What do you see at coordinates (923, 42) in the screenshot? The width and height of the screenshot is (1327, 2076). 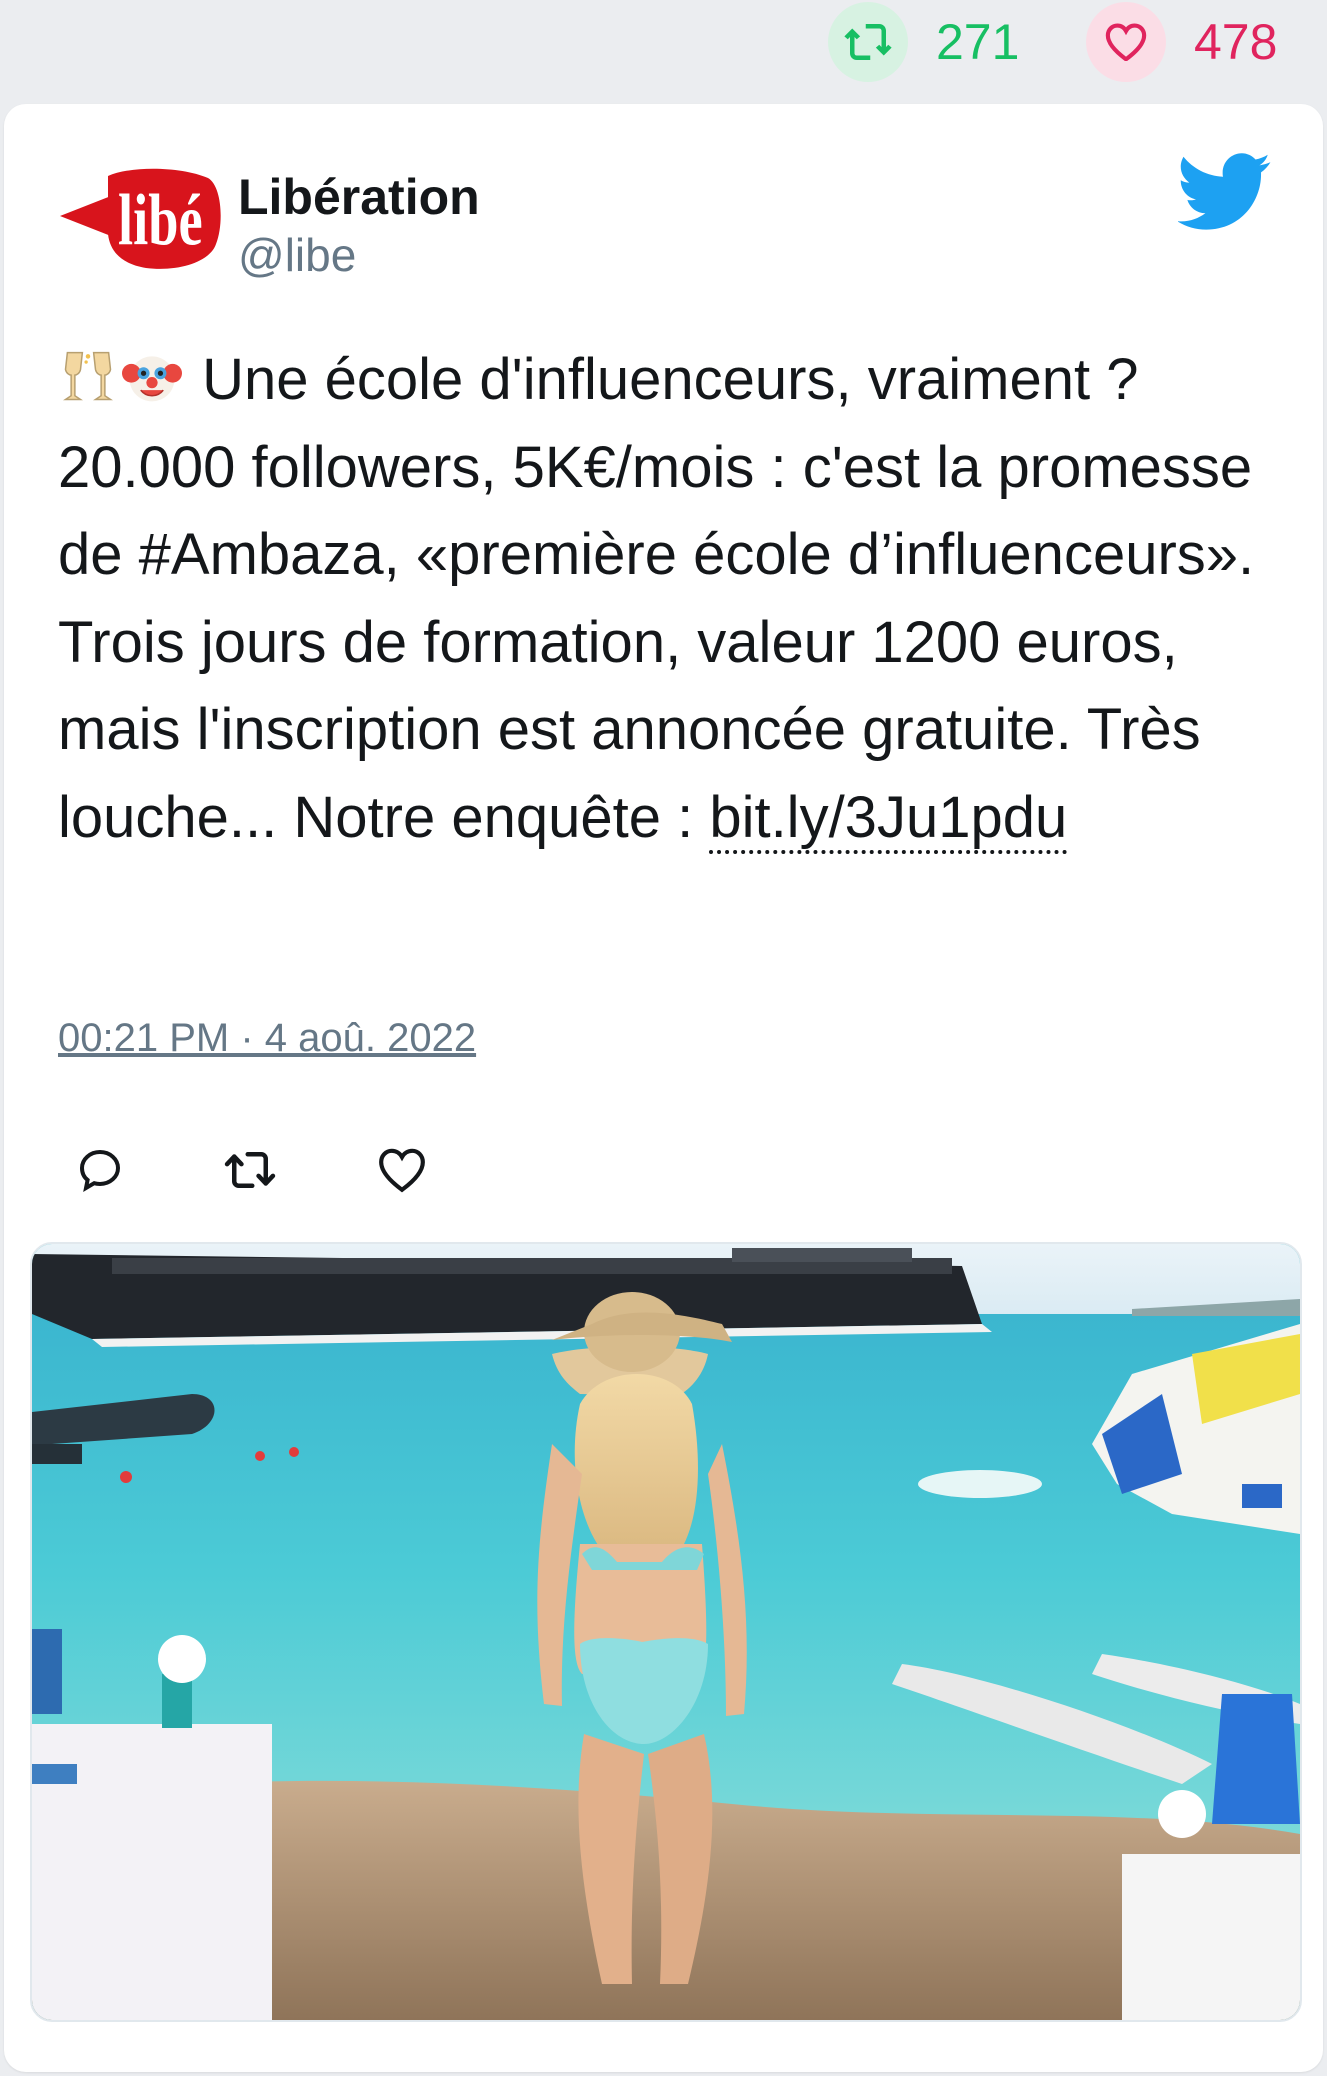 I see `retweet-stat: 271` at bounding box center [923, 42].